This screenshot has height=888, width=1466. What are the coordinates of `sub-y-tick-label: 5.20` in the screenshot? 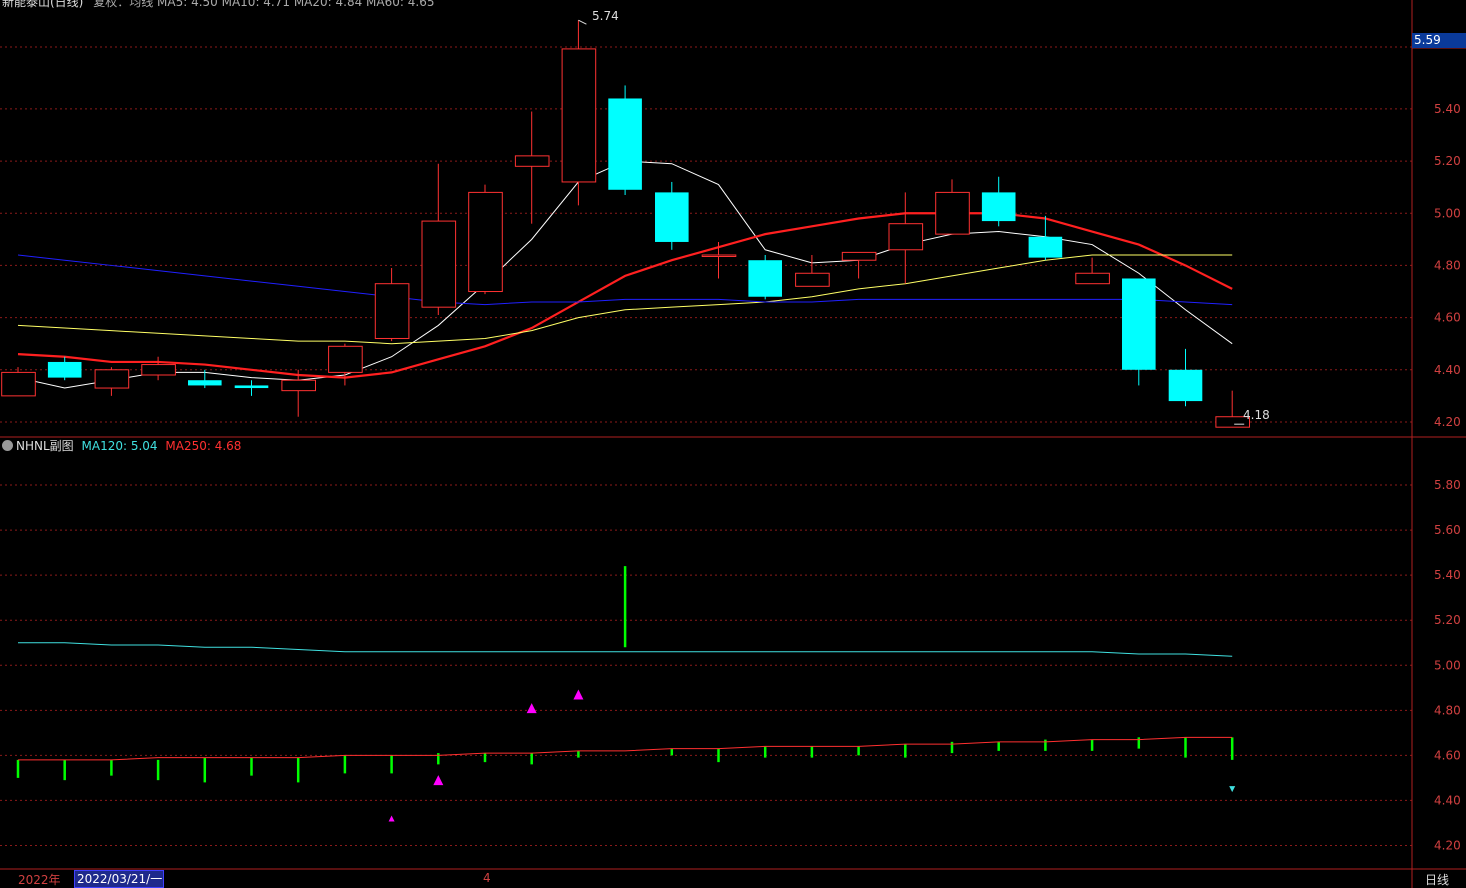 It's located at (1447, 620).